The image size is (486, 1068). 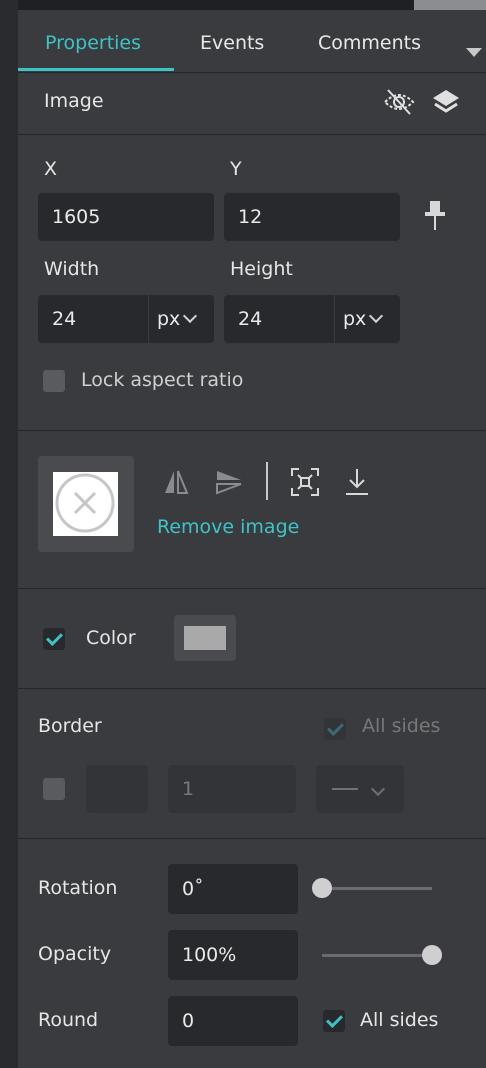 I want to click on tab-properties: Properties, so click(x=93, y=43).